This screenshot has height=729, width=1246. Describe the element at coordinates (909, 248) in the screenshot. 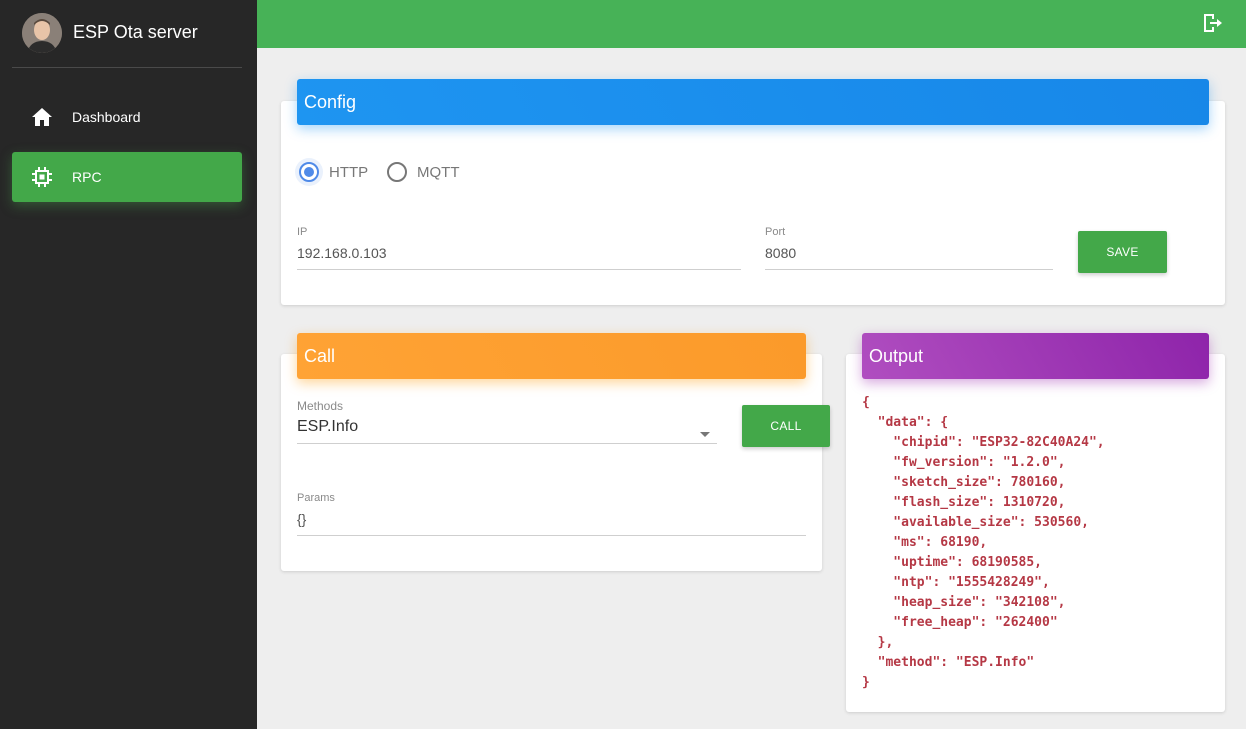

I see `port-field: Port 8080` at that location.